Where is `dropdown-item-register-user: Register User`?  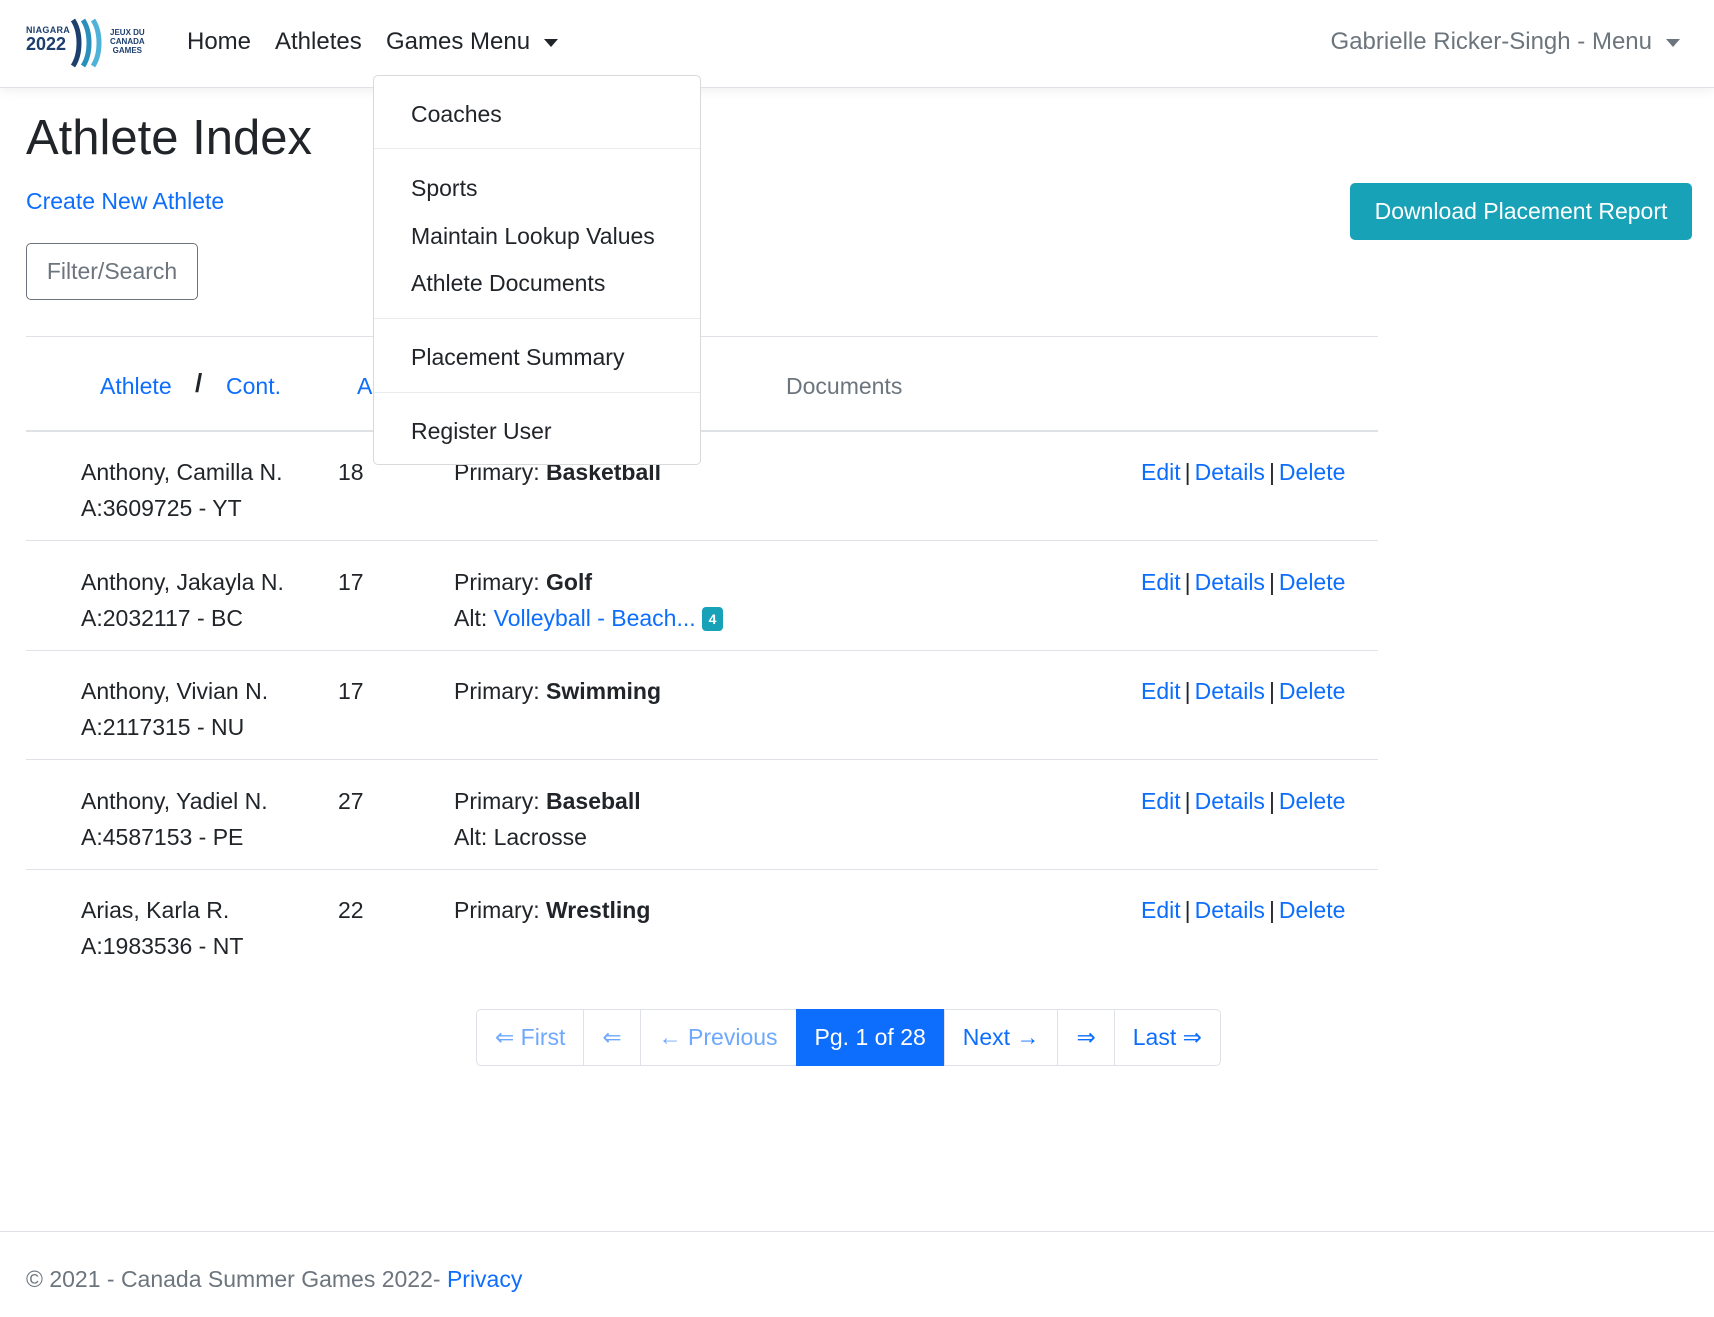 dropdown-item-register-user: Register User is located at coordinates (481, 431).